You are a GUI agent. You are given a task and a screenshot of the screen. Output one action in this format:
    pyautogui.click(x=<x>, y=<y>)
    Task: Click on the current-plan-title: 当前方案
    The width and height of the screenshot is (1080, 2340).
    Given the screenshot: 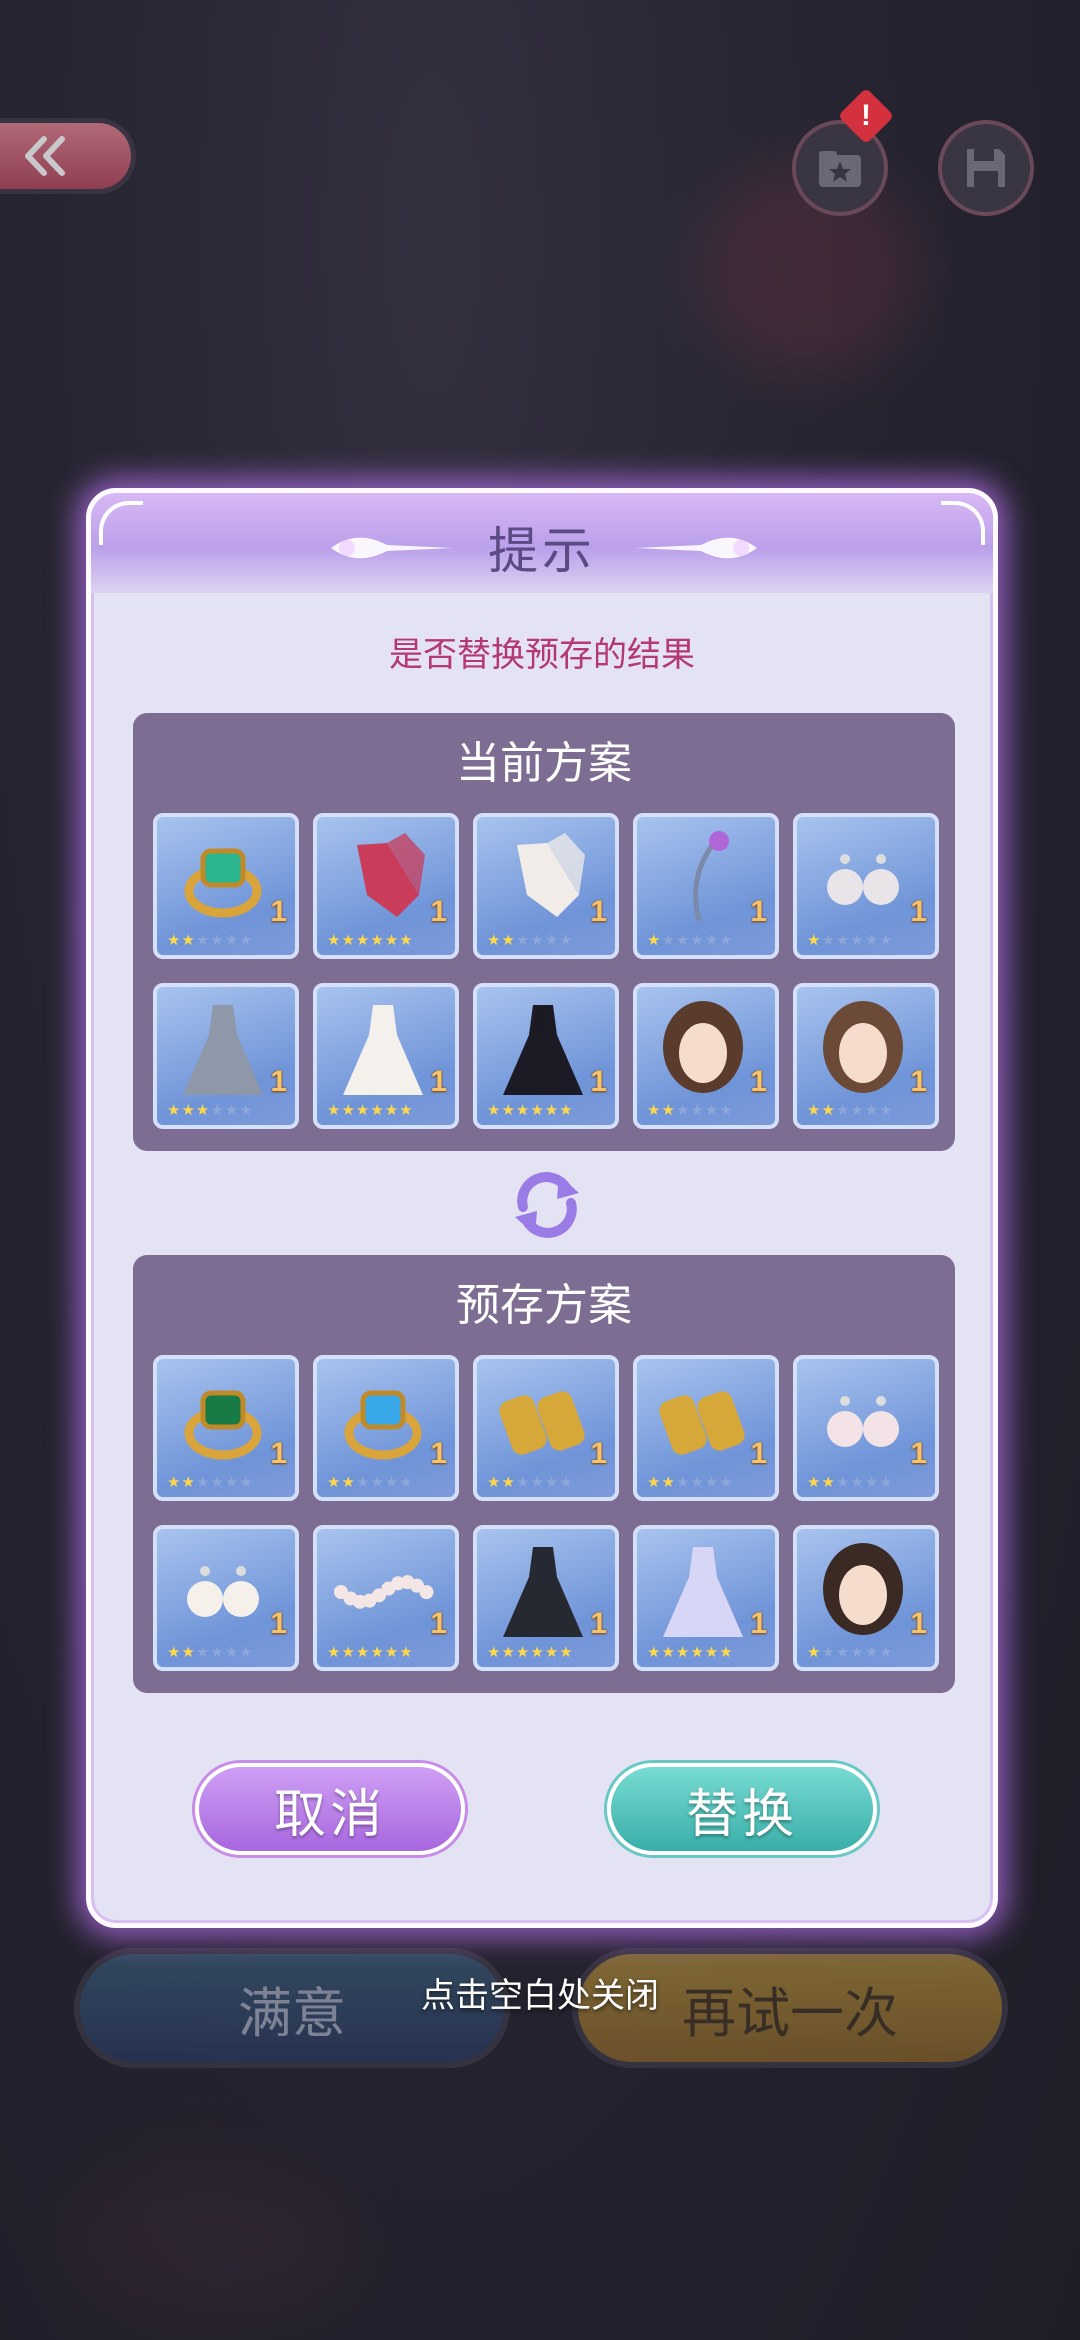 What is the action you would take?
    pyautogui.click(x=544, y=763)
    